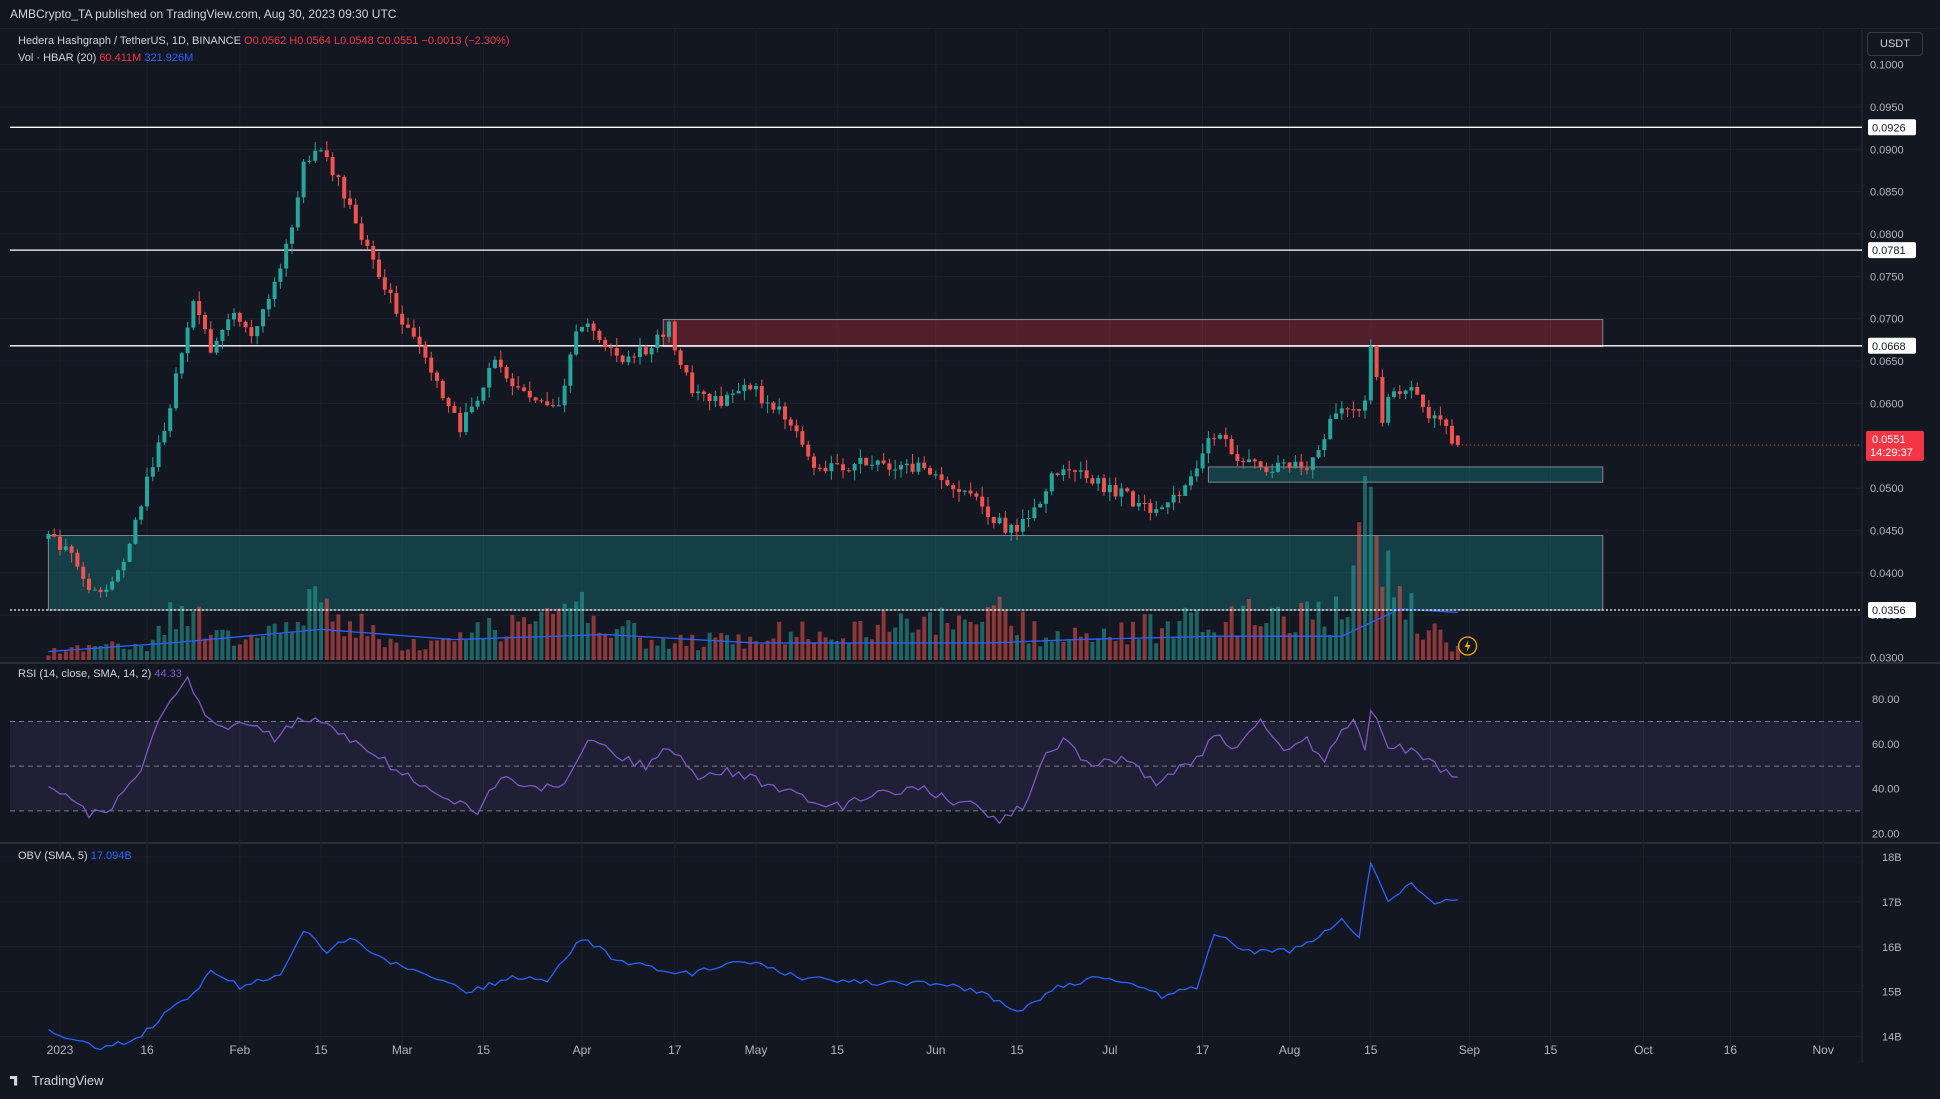 The image size is (1940, 1099). Describe the element at coordinates (1886, 745) in the screenshot. I see `rsi-tick-label: 60.00` at that location.